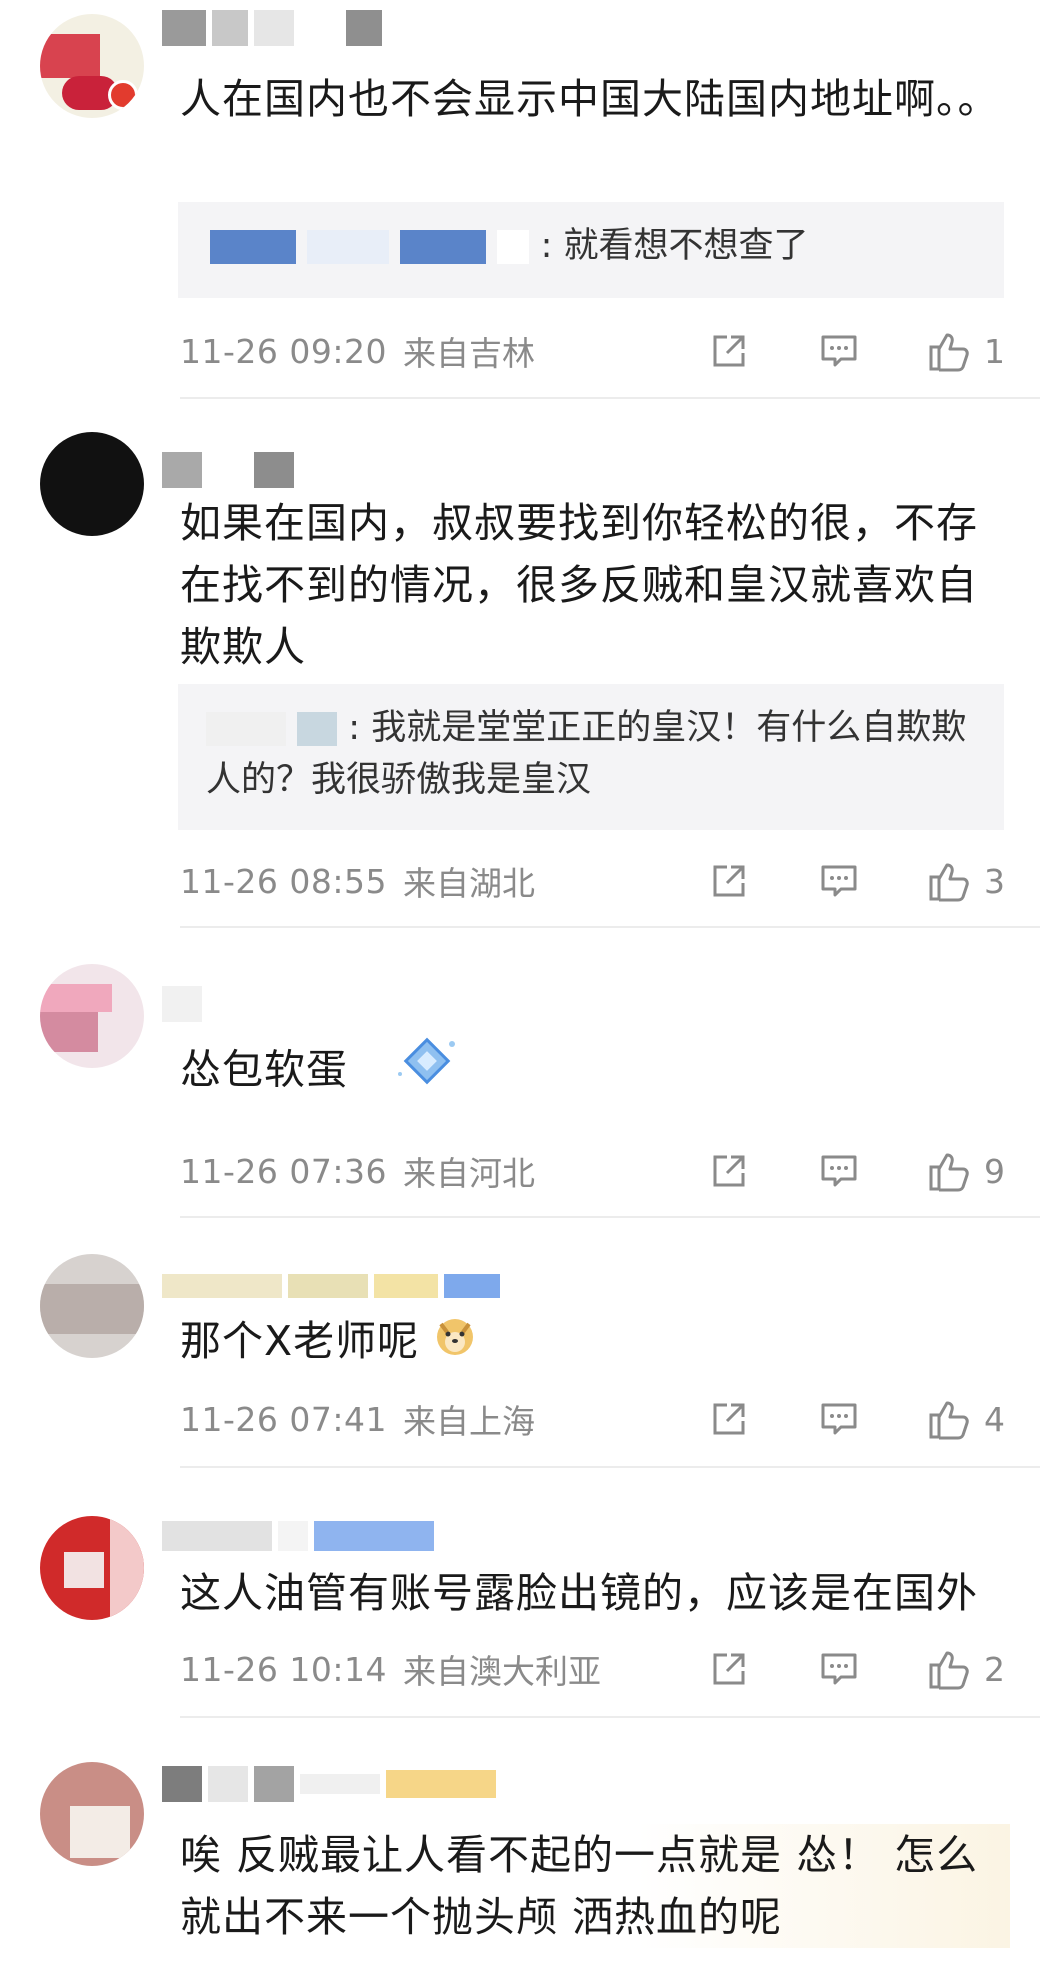  I want to click on comment-text-value: 怂包软蛋, so click(264, 1069).